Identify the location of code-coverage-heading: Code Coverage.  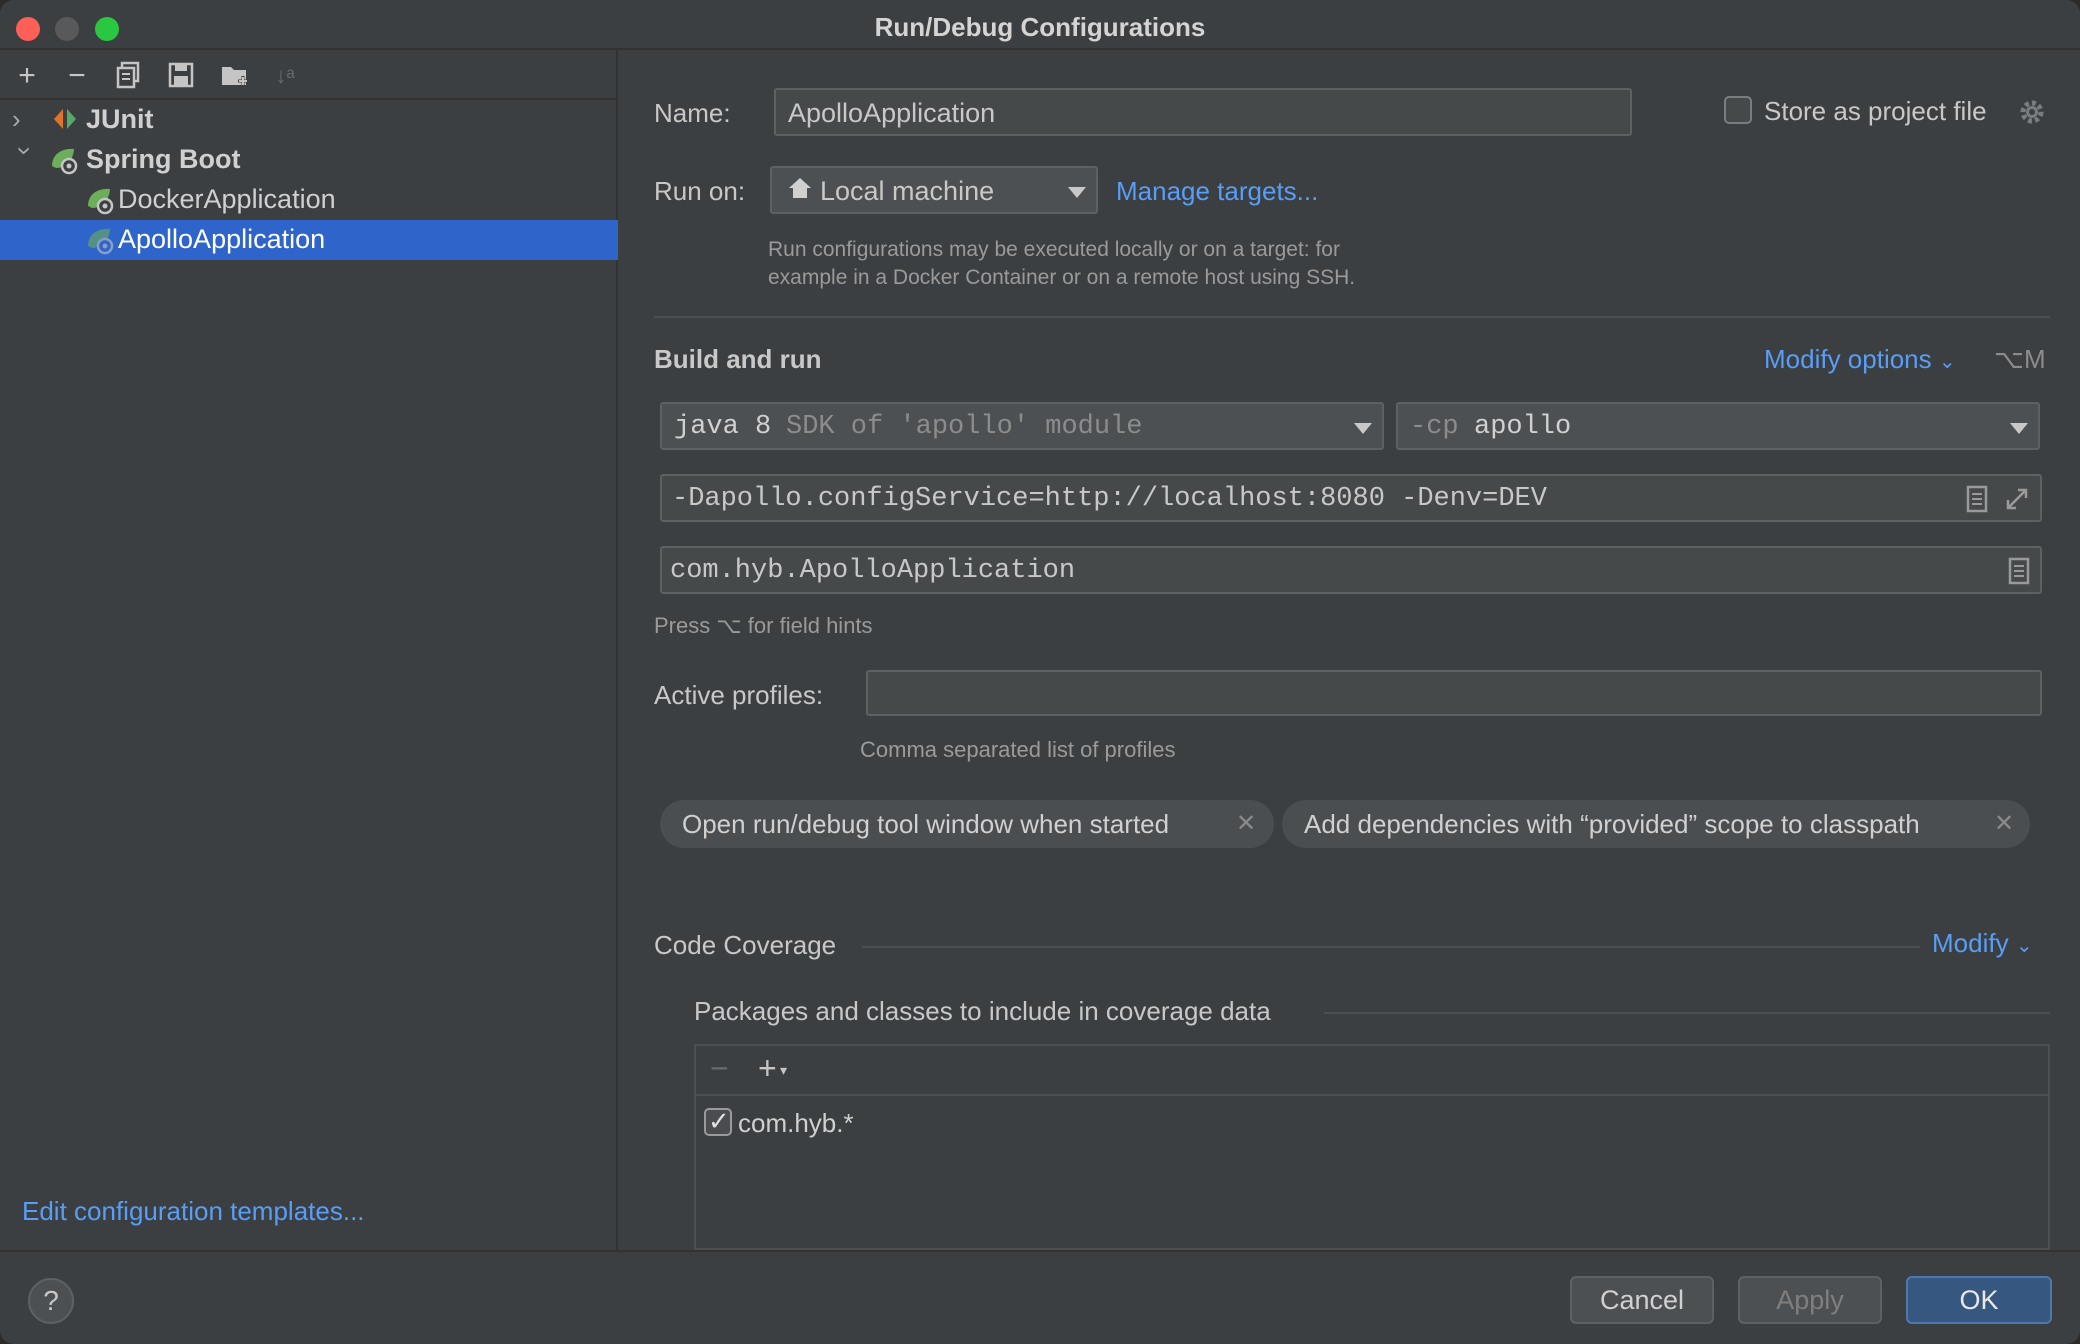
(745, 945).